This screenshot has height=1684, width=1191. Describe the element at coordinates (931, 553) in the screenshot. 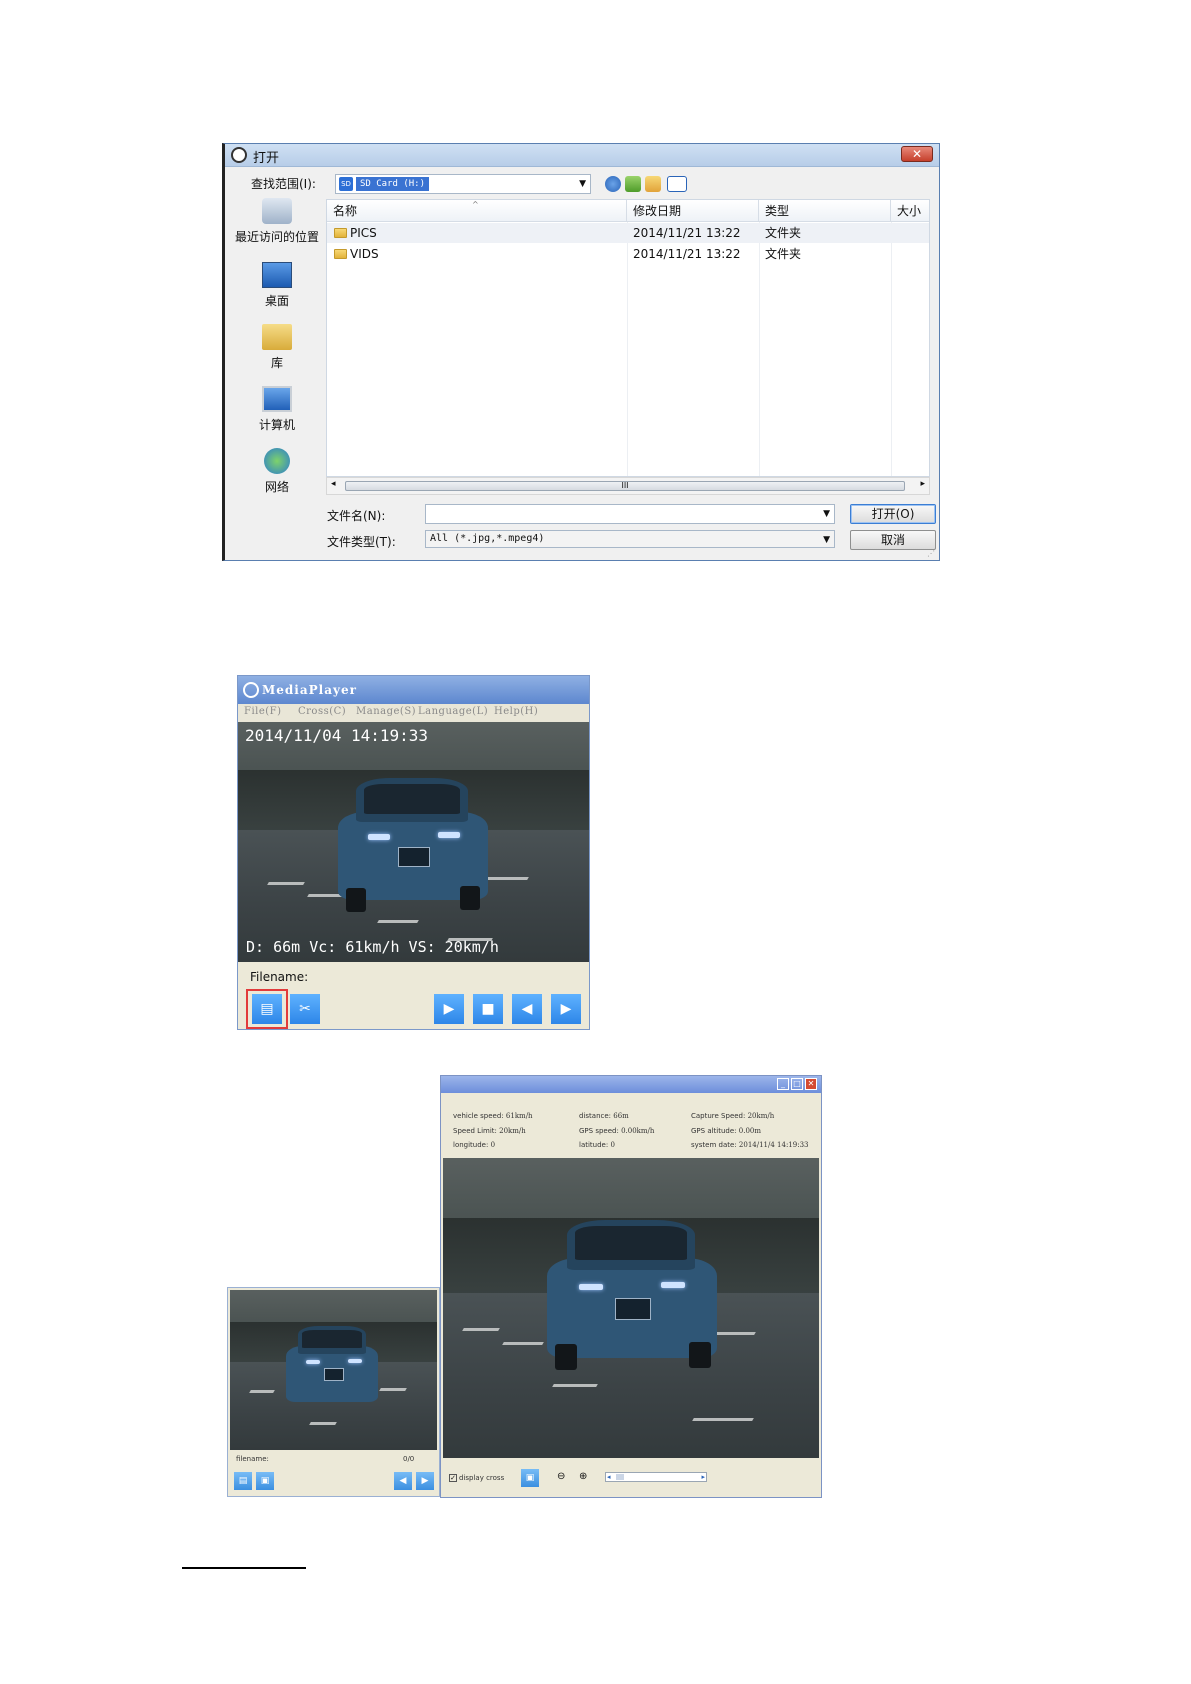

I see `resize-grip-icon: ⋰` at that location.